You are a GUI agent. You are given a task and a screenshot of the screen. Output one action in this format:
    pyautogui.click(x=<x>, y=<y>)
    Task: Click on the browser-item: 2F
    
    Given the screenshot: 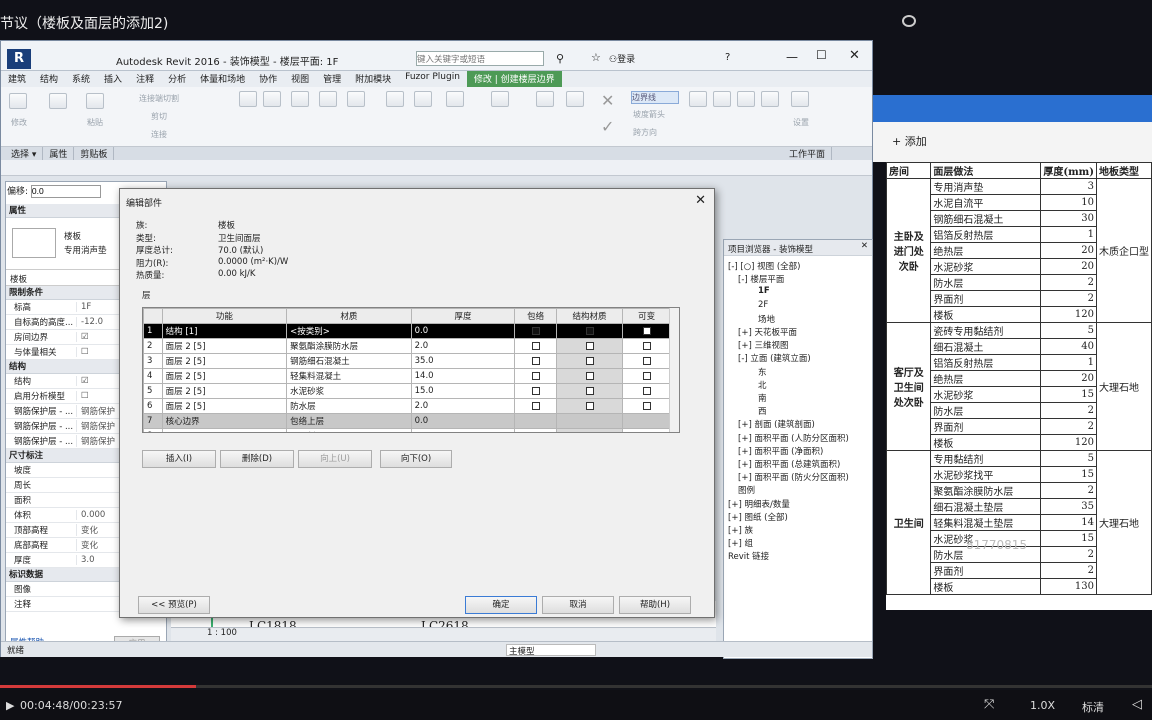 What is the action you would take?
    pyautogui.click(x=763, y=305)
    